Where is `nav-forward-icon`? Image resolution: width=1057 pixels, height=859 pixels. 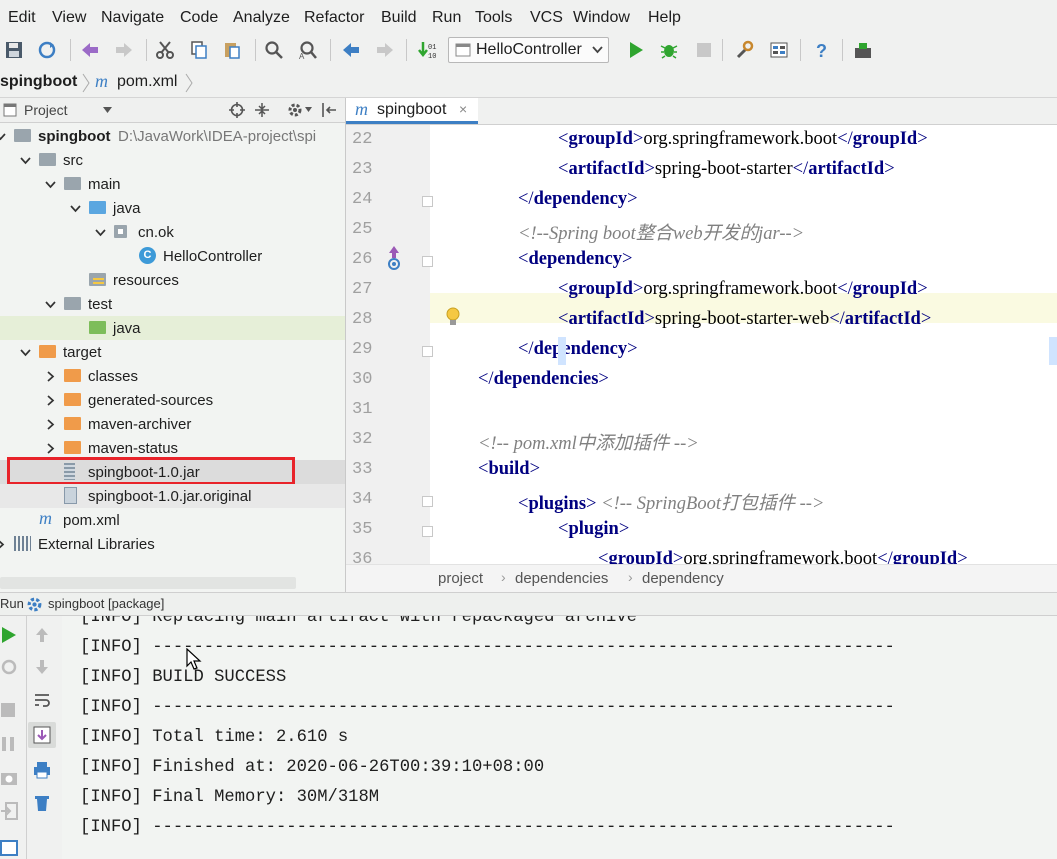
nav-forward-icon is located at coordinates (385, 50).